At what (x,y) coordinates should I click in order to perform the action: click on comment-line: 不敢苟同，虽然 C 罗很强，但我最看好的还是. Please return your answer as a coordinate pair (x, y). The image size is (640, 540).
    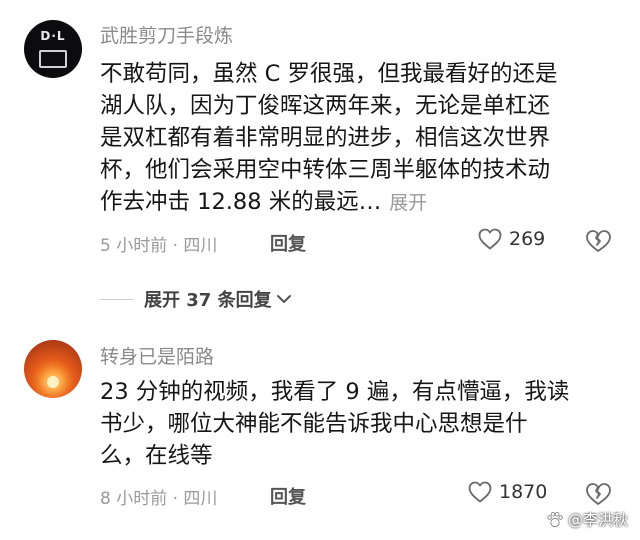
    Looking at the image, I should click on (329, 74).